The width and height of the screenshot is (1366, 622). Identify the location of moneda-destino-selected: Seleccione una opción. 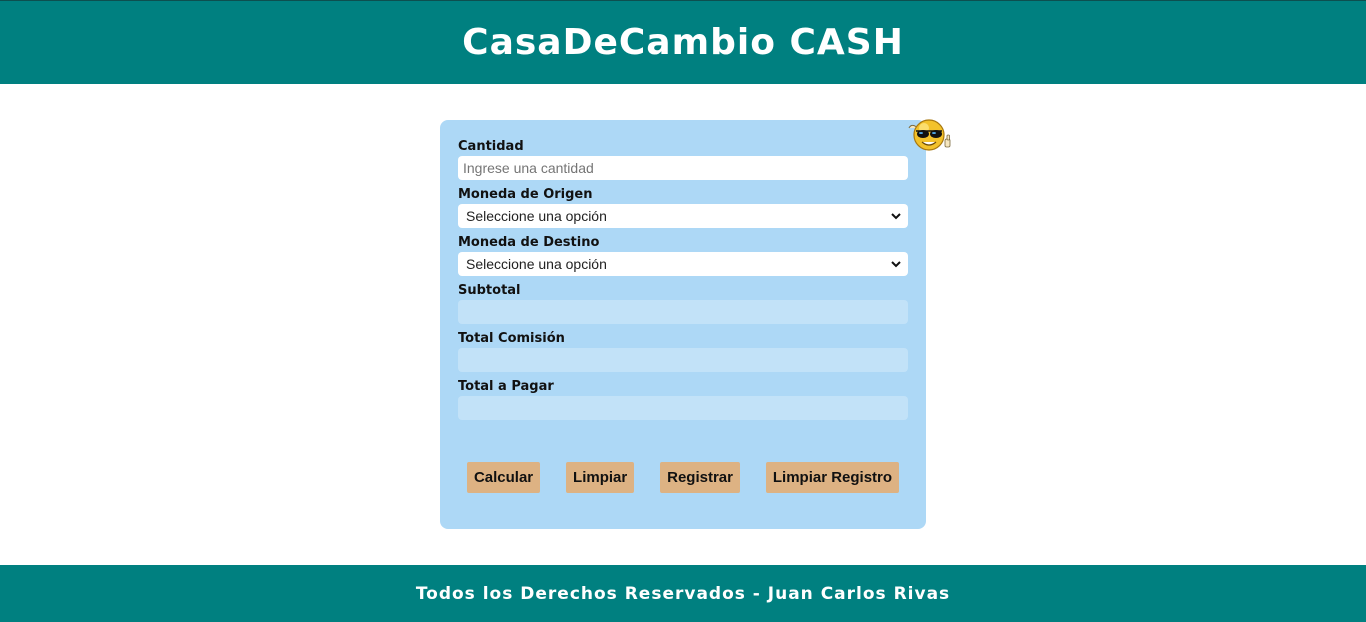
(536, 264).